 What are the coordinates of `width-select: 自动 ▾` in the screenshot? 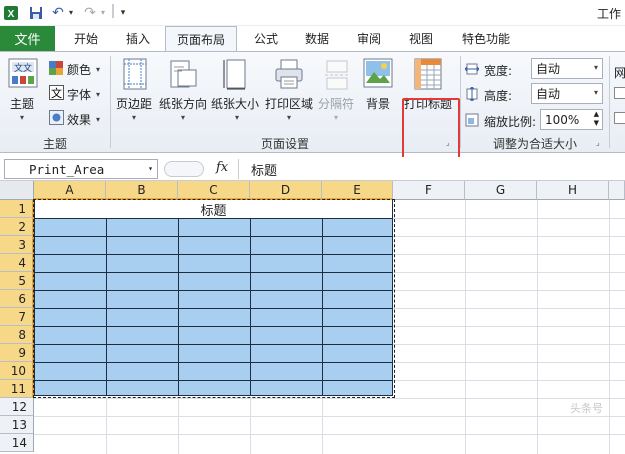 It's located at (567, 68).